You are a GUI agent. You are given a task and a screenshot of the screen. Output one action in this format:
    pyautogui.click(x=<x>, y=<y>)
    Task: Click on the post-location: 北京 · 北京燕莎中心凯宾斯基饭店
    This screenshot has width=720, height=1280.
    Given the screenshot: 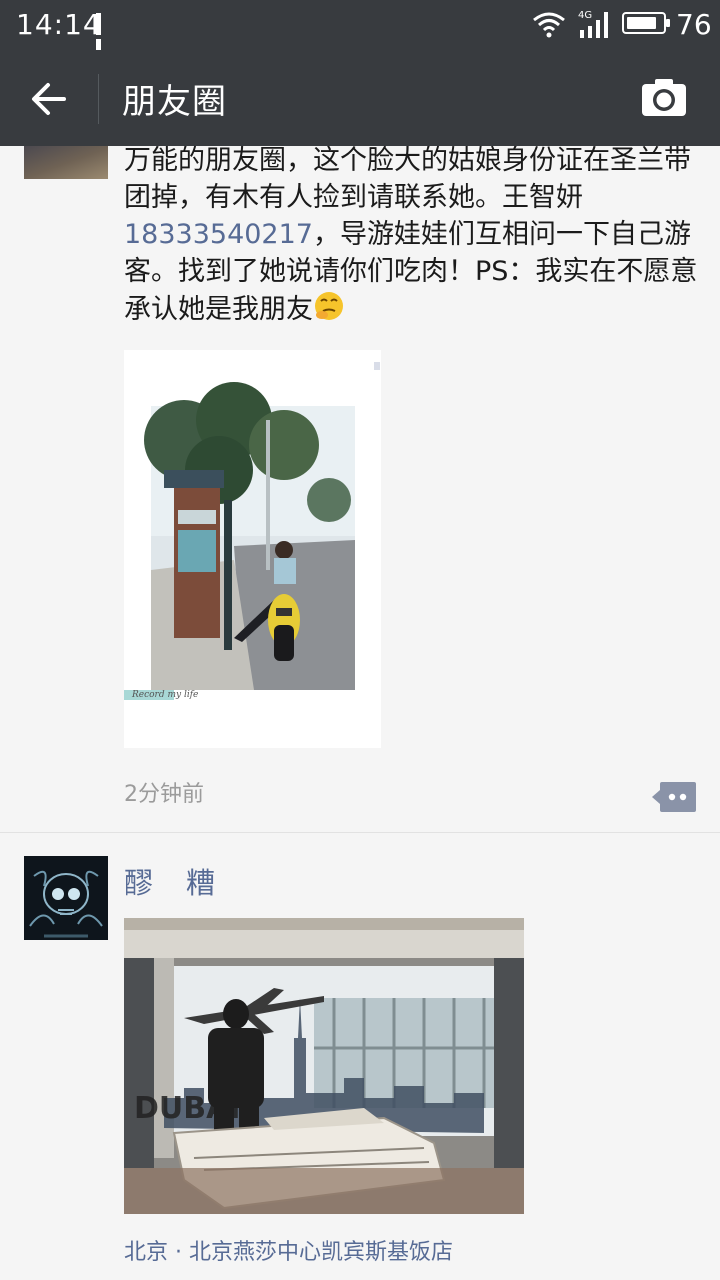 What is the action you would take?
    pyautogui.click(x=288, y=1250)
    